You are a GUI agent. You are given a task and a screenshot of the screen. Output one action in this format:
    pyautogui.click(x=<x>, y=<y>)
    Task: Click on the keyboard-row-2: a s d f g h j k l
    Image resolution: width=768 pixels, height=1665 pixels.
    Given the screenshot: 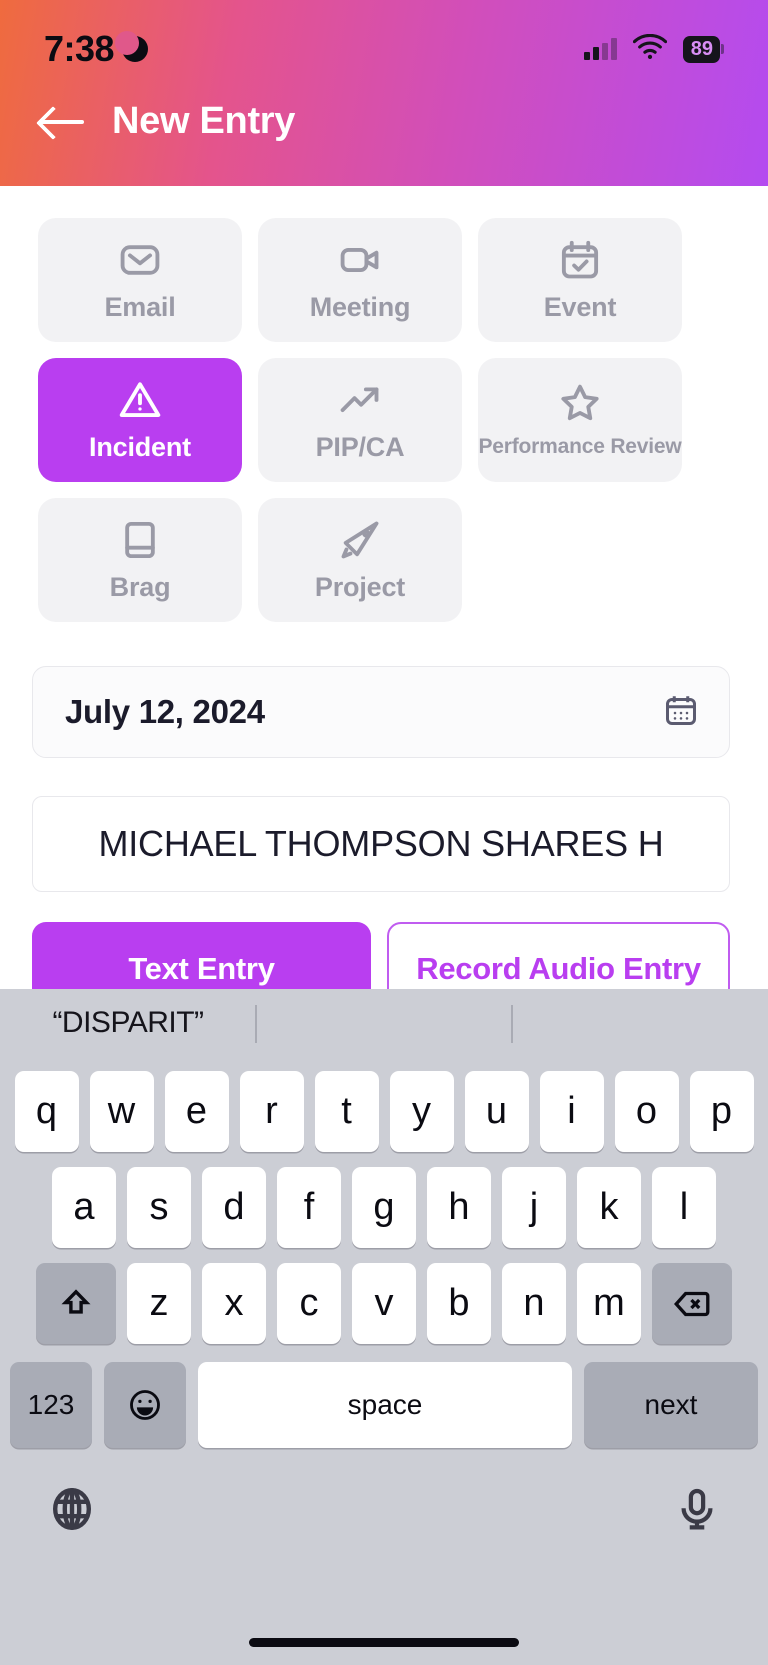 What is the action you would take?
    pyautogui.click(x=384, y=1207)
    